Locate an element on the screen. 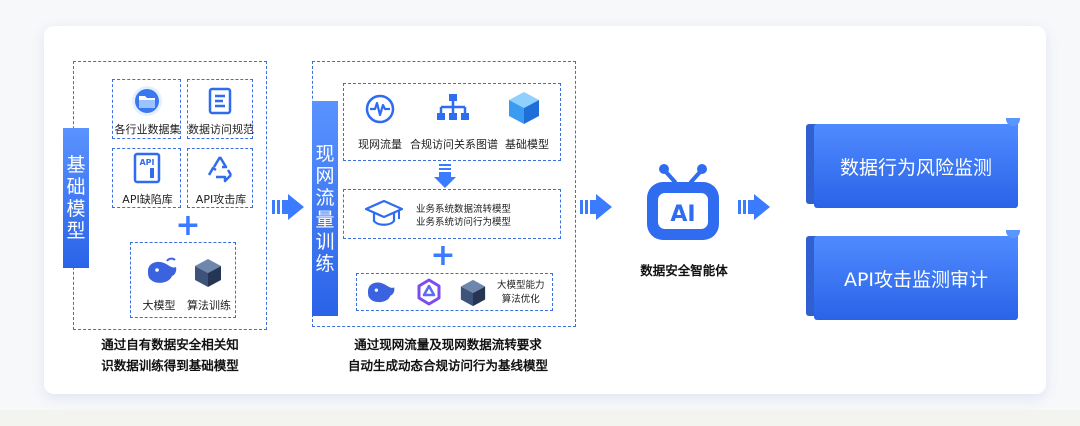 The image size is (1080, 426). document-icon is located at coordinates (220, 101).